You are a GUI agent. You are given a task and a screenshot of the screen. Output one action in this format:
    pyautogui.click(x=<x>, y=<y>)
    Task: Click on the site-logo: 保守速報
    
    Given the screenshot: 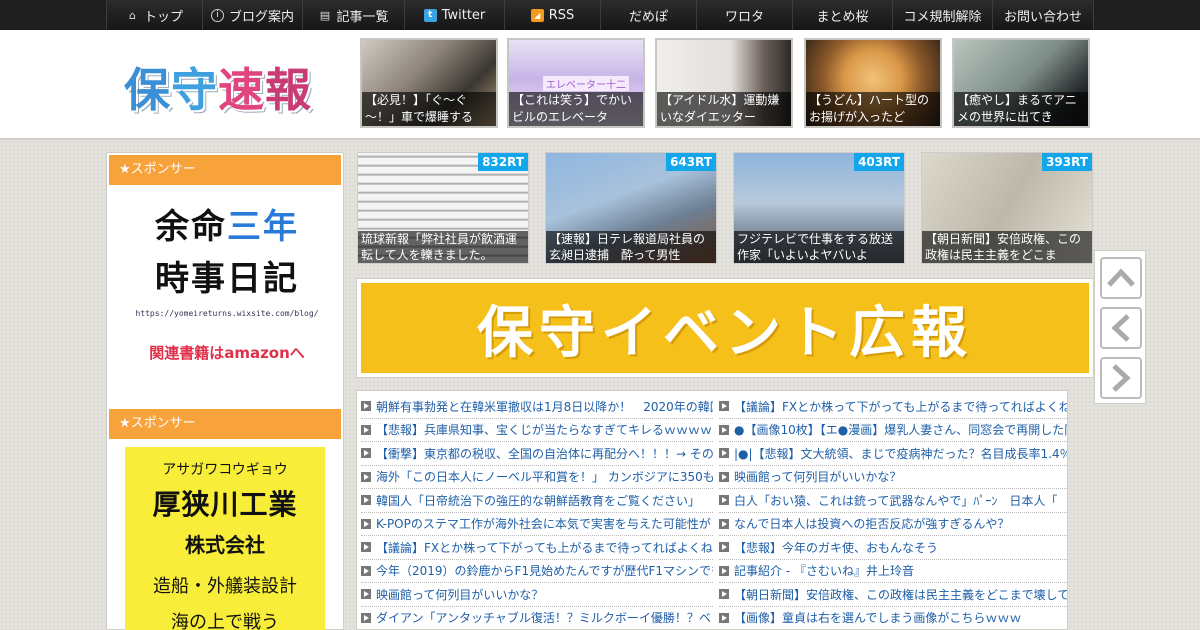 What is the action you would take?
    pyautogui.click(x=218, y=87)
    